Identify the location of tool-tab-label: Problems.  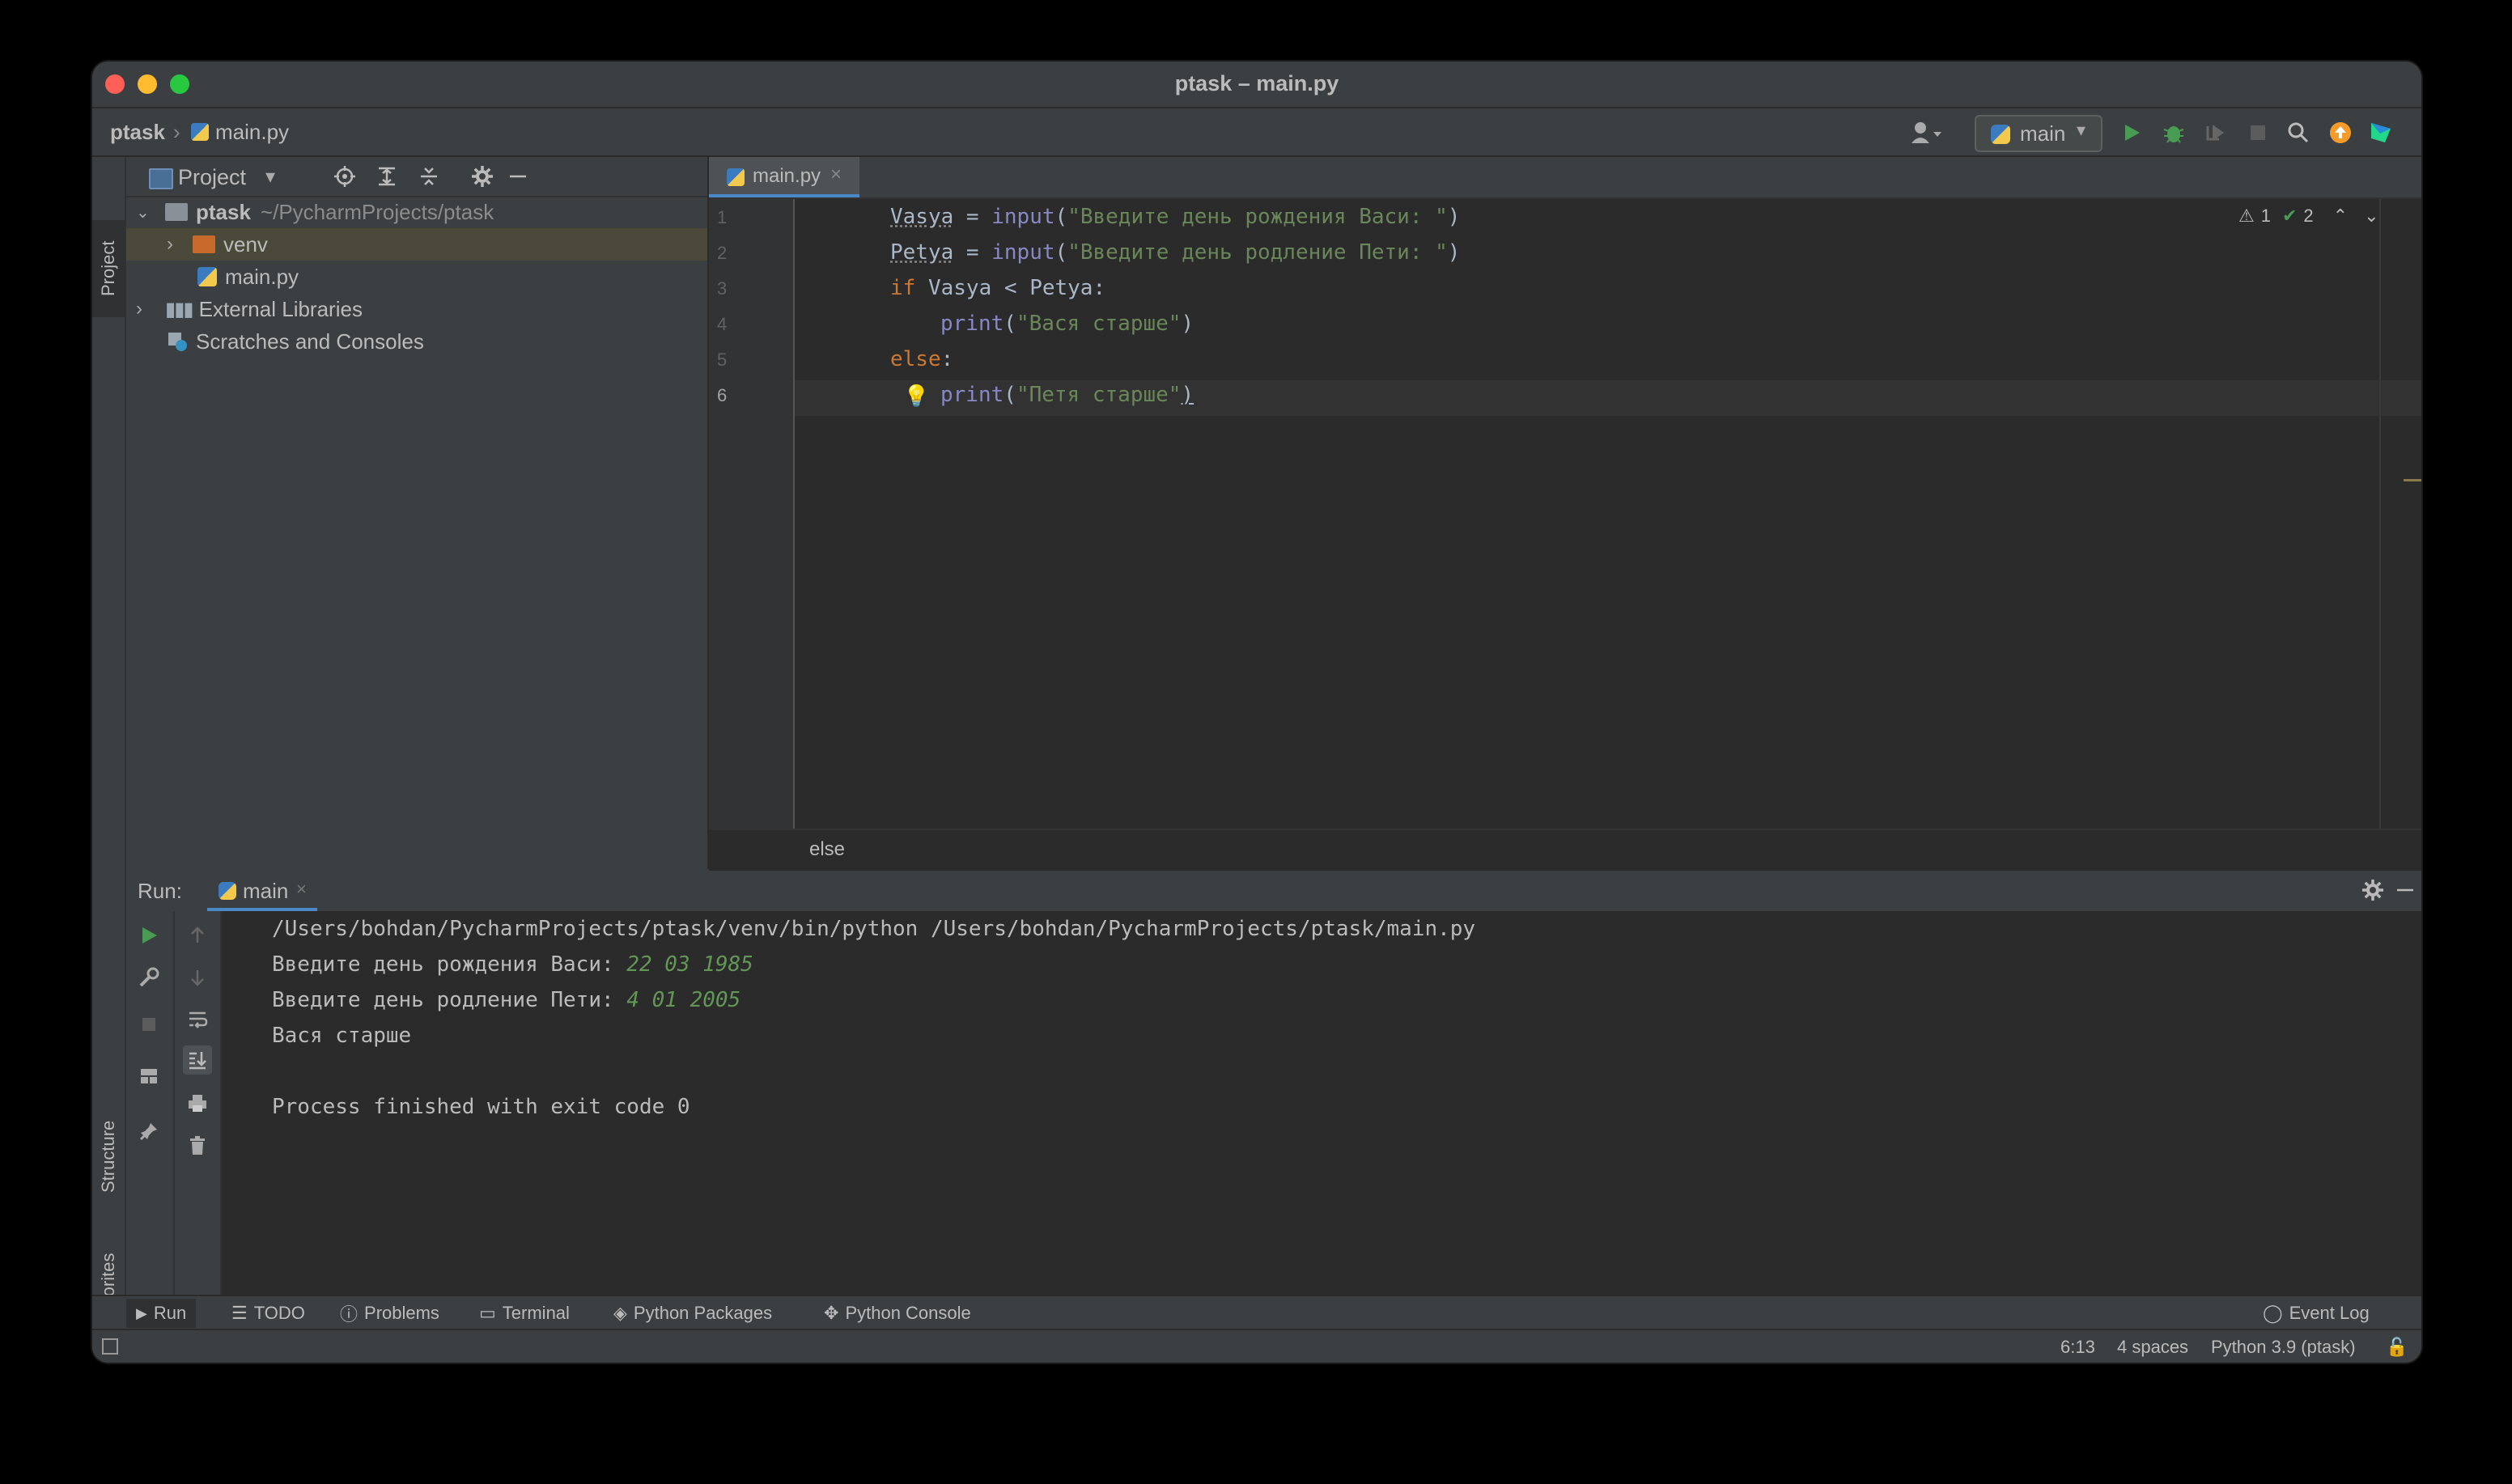
(401, 1313).